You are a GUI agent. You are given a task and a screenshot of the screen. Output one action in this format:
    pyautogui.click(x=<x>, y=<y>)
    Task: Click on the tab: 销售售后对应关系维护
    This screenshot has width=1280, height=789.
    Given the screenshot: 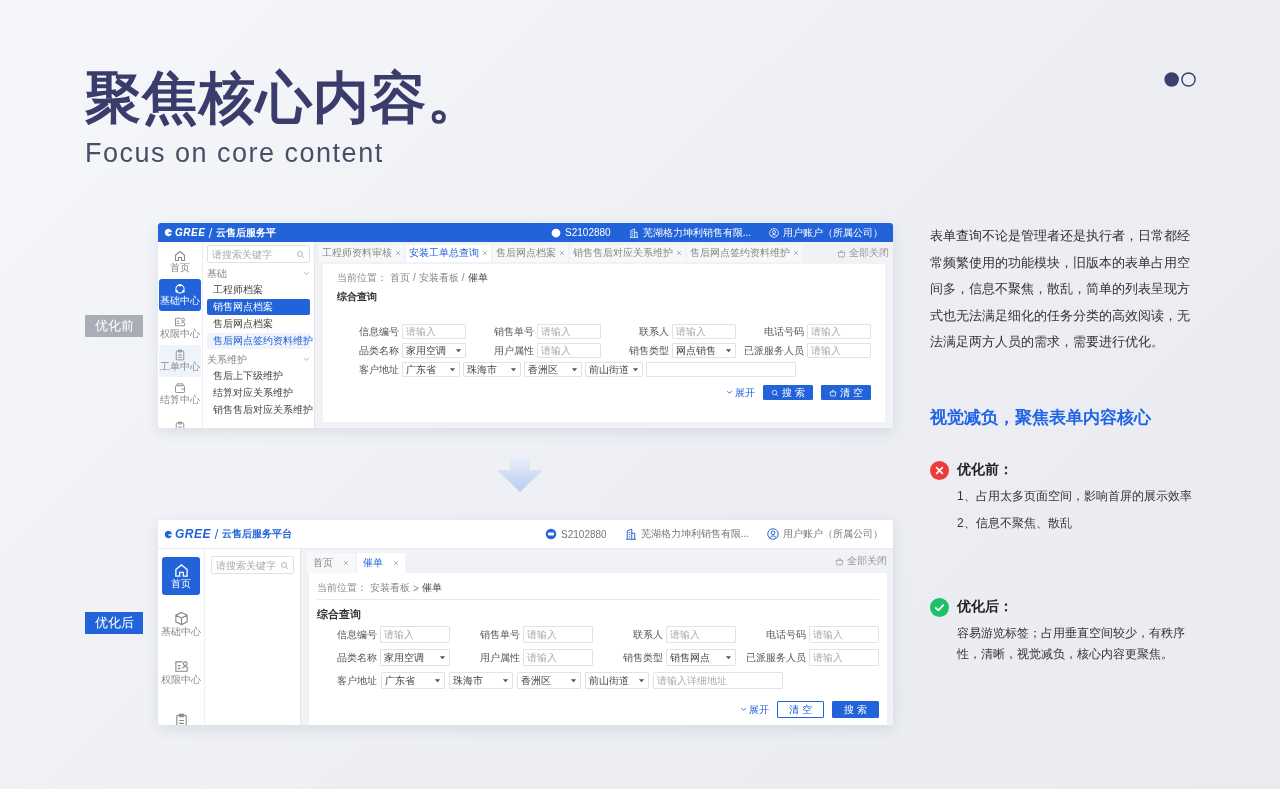 What is the action you would take?
    pyautogui.click(x=627, y=253)
    